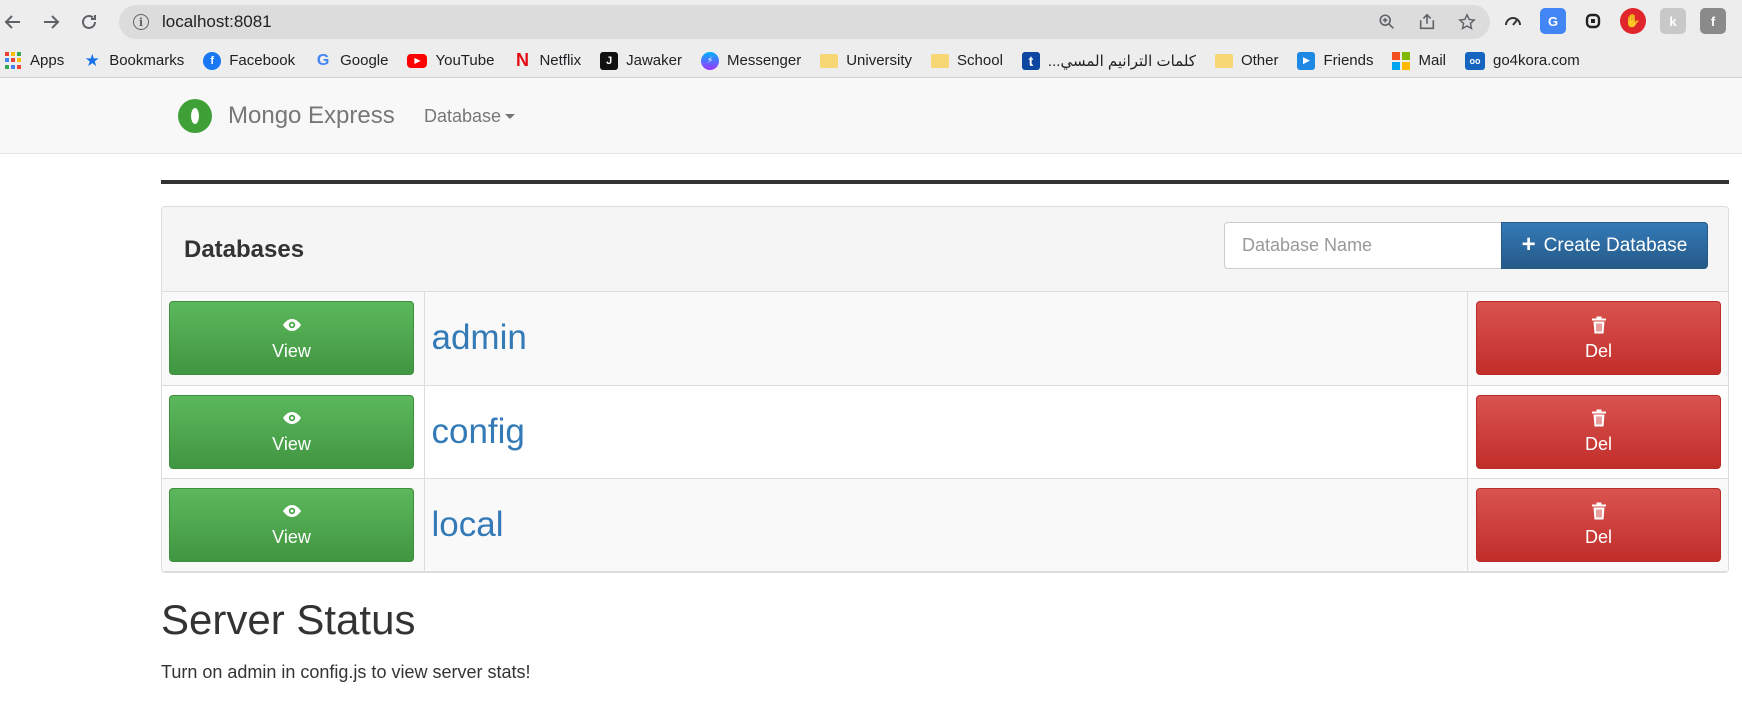 The width and height of the screenshot is (1742, 720). I want to click on brand-link: Mongo Express, so click(286, 116).